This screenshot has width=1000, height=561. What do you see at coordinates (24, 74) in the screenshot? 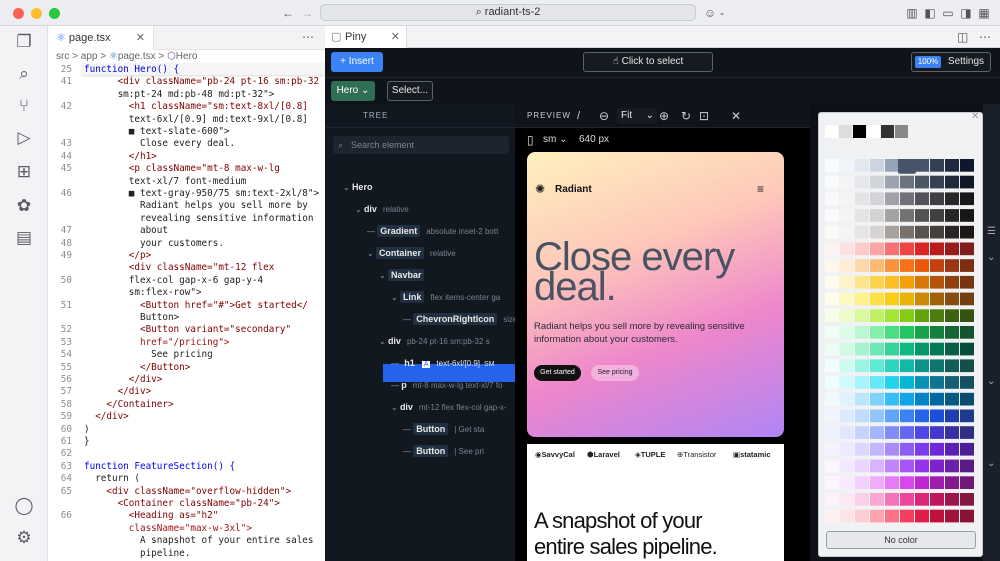
I see `search-icon: ⌕` at bounding box center [24, 74].